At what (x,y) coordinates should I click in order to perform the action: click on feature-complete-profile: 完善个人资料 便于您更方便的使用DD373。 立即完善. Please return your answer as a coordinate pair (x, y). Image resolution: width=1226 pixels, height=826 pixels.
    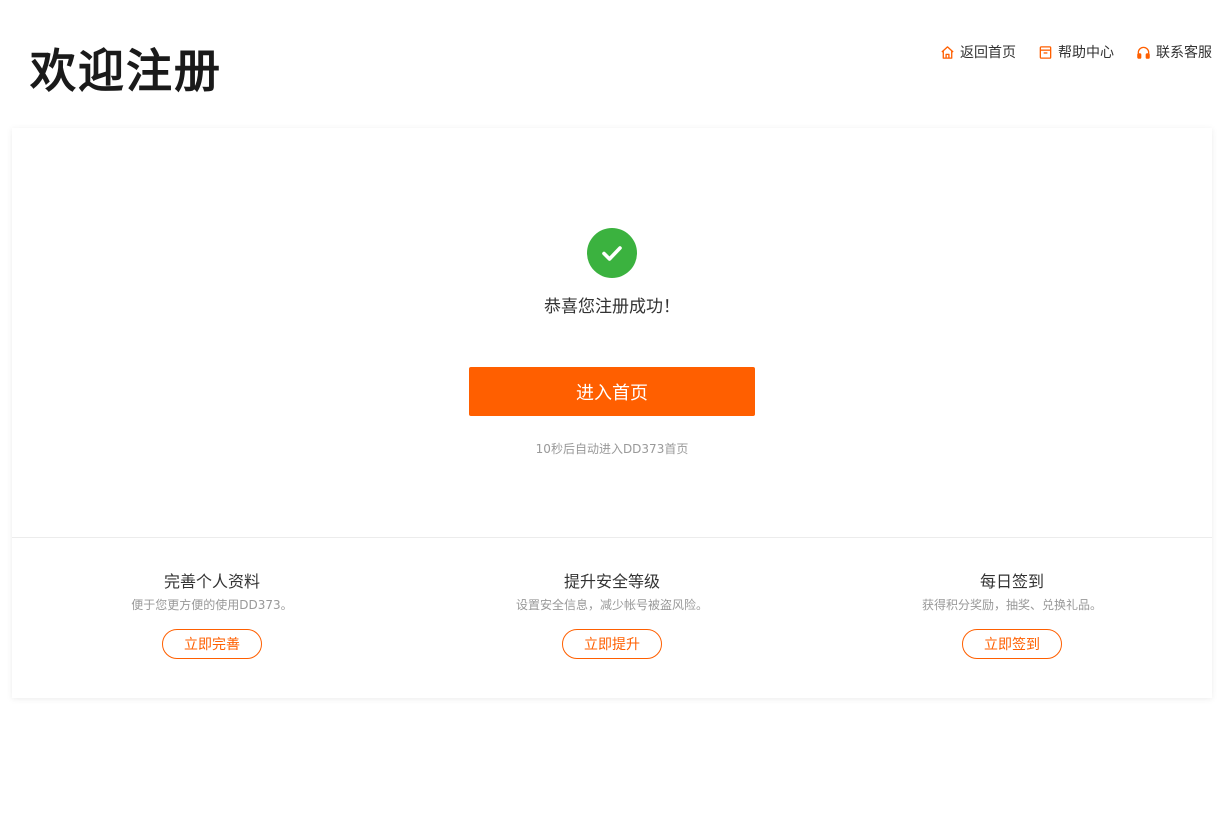
    Looking at the image, I should click on (212, 615).